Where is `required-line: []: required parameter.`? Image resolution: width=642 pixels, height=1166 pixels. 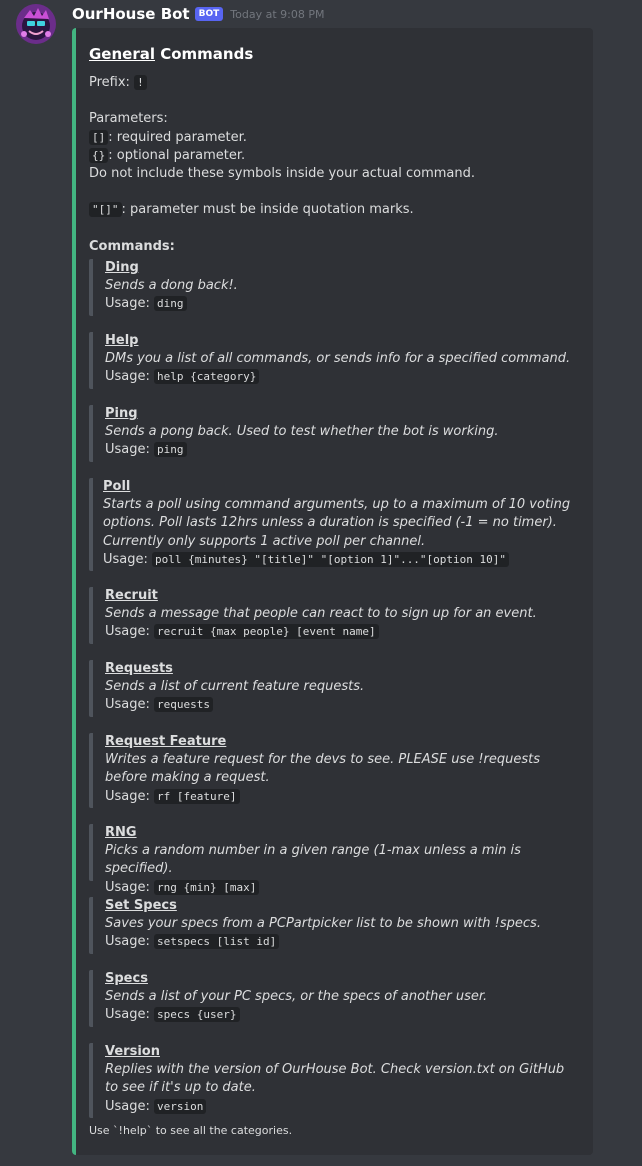
required-line: []: required parameter. is located at coordinates (339, 138).